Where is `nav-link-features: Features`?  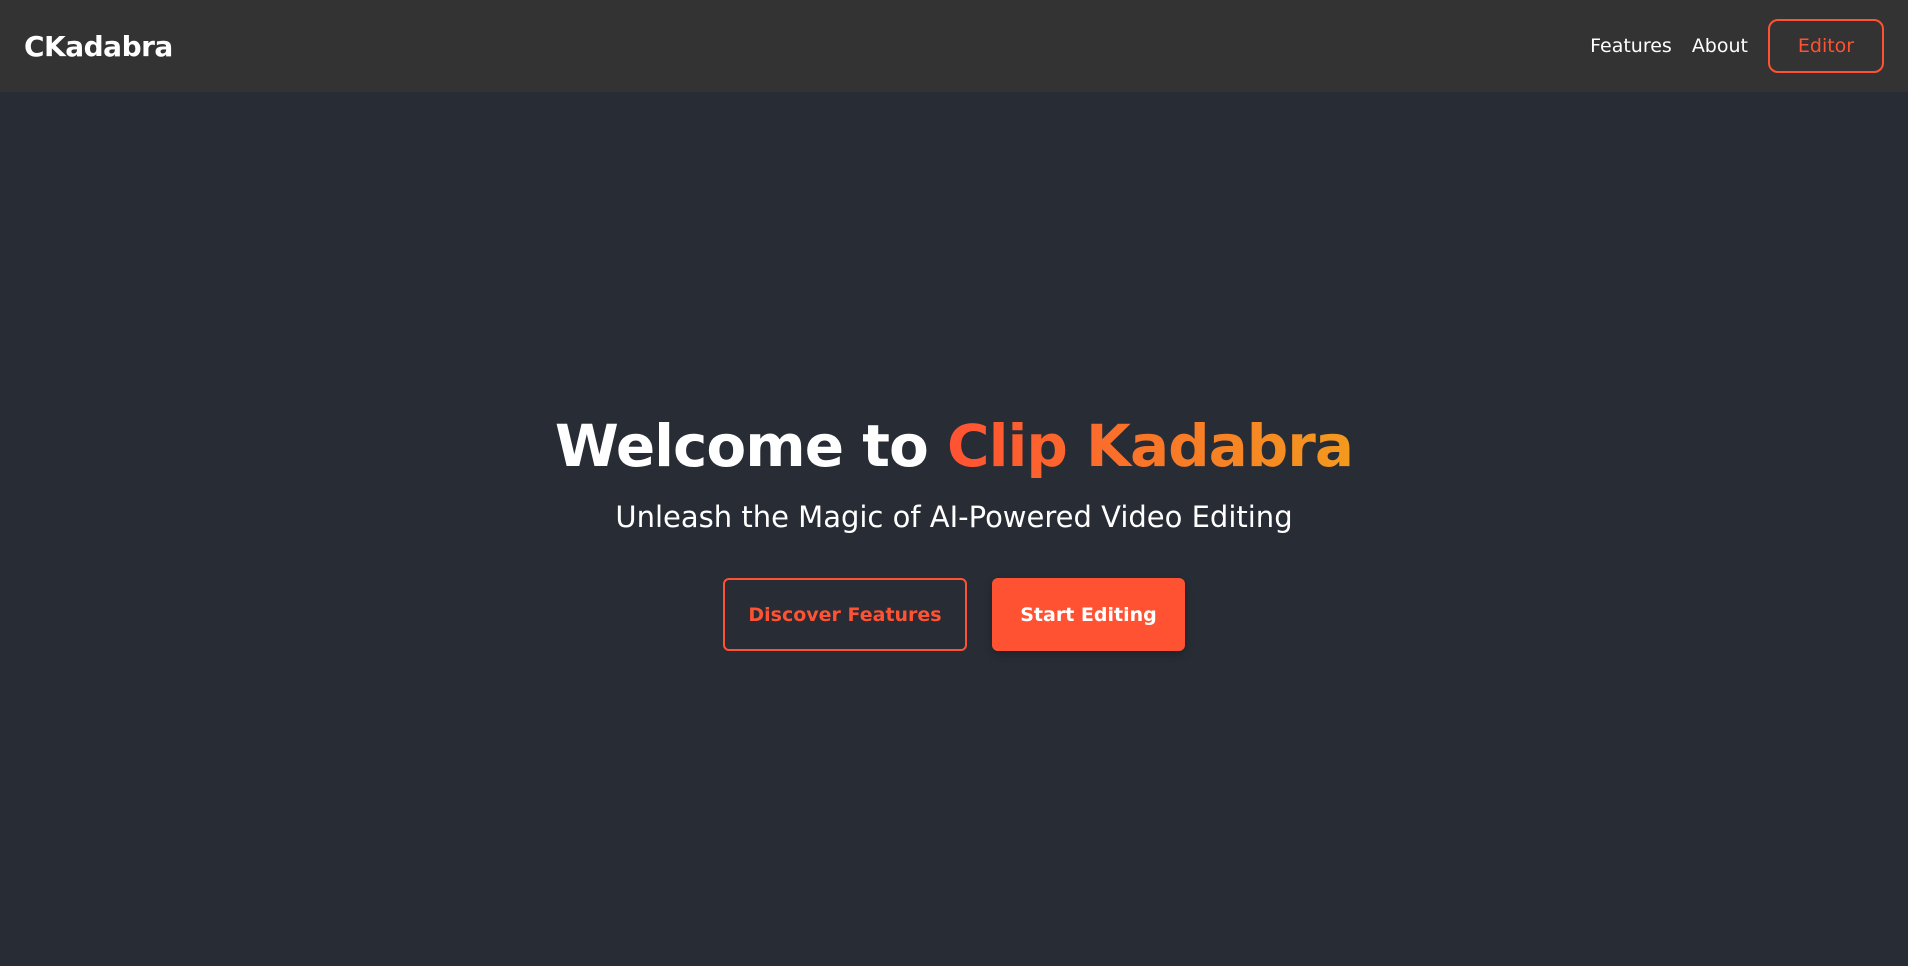
nav-link-features: Features is located at coordinates (1631, 46).